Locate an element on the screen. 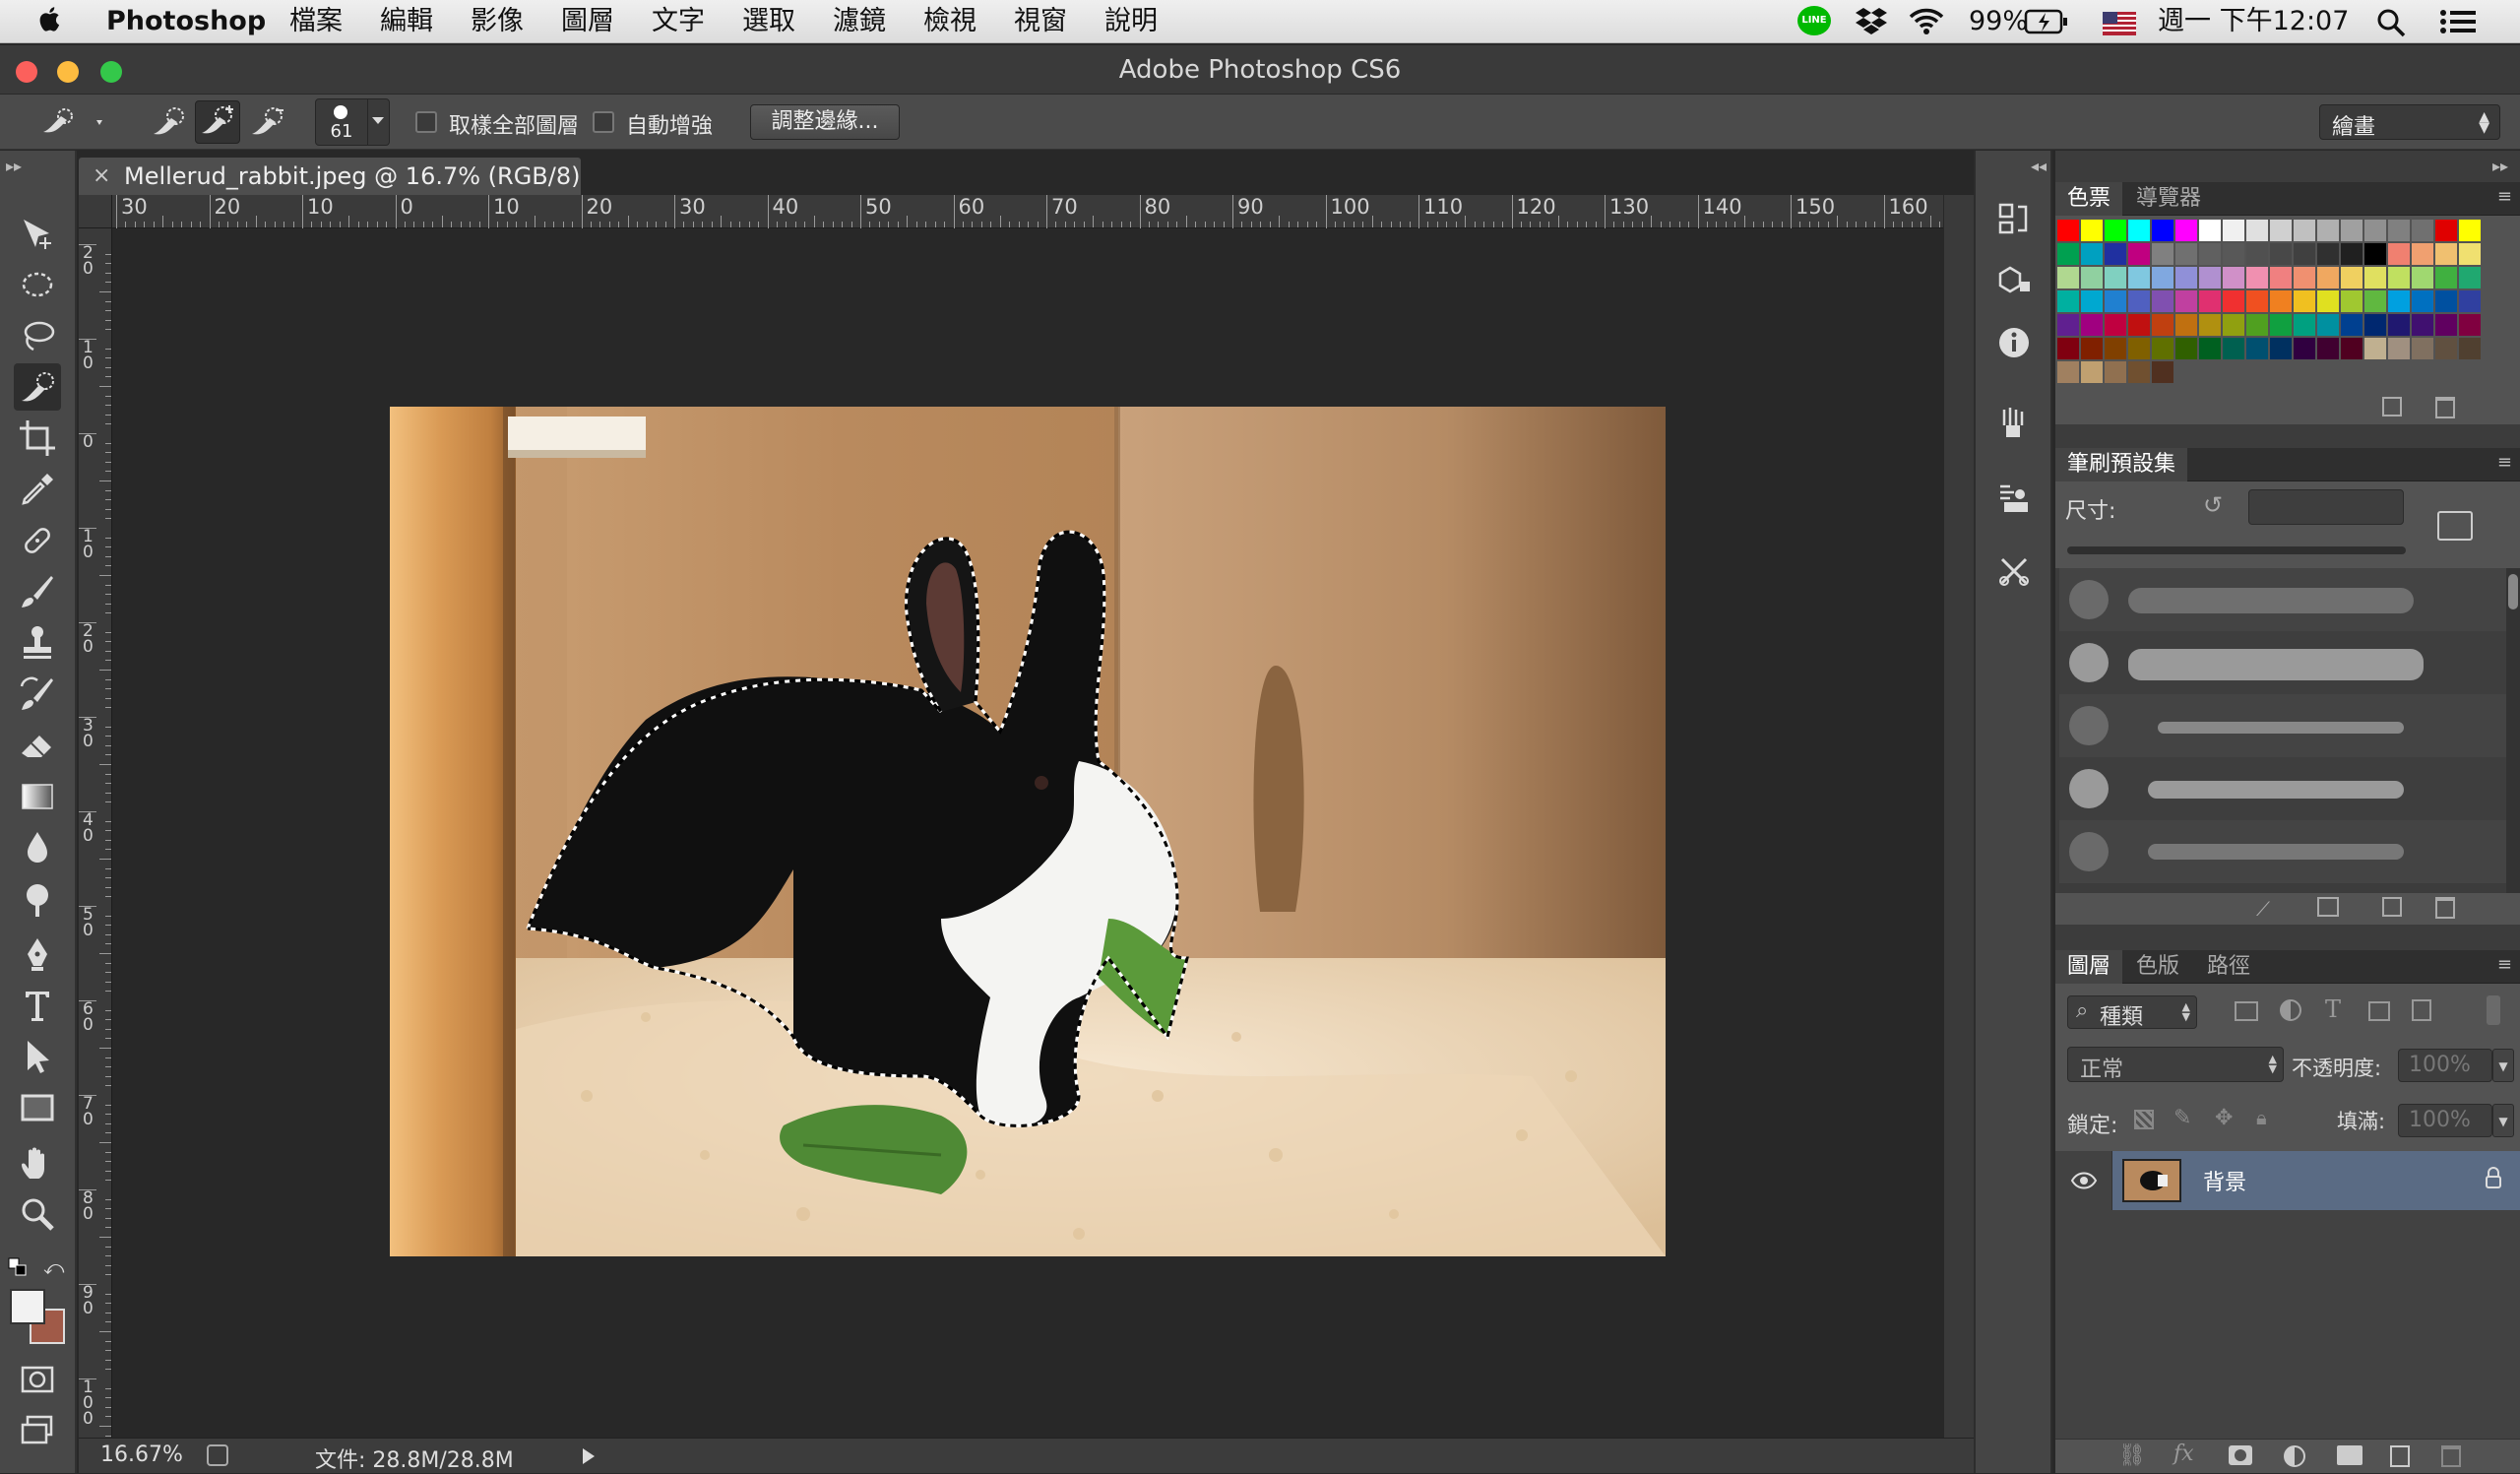 This screenshot has height=1474, width=2520. menu-layer: 圖層 is located at coordinates (587, 22).